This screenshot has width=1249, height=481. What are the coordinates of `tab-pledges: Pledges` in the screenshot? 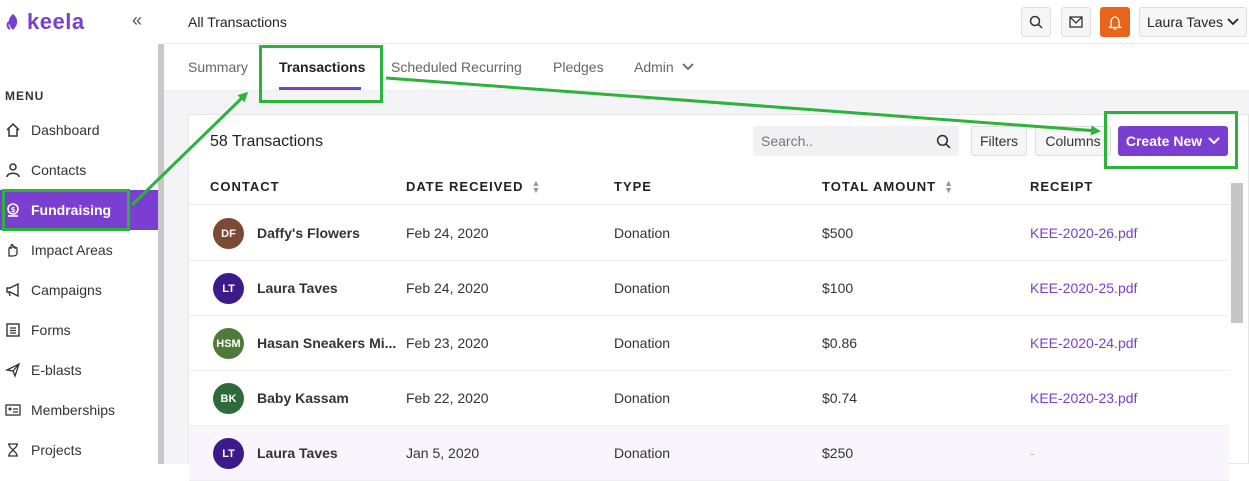 It's located at (578, 67).